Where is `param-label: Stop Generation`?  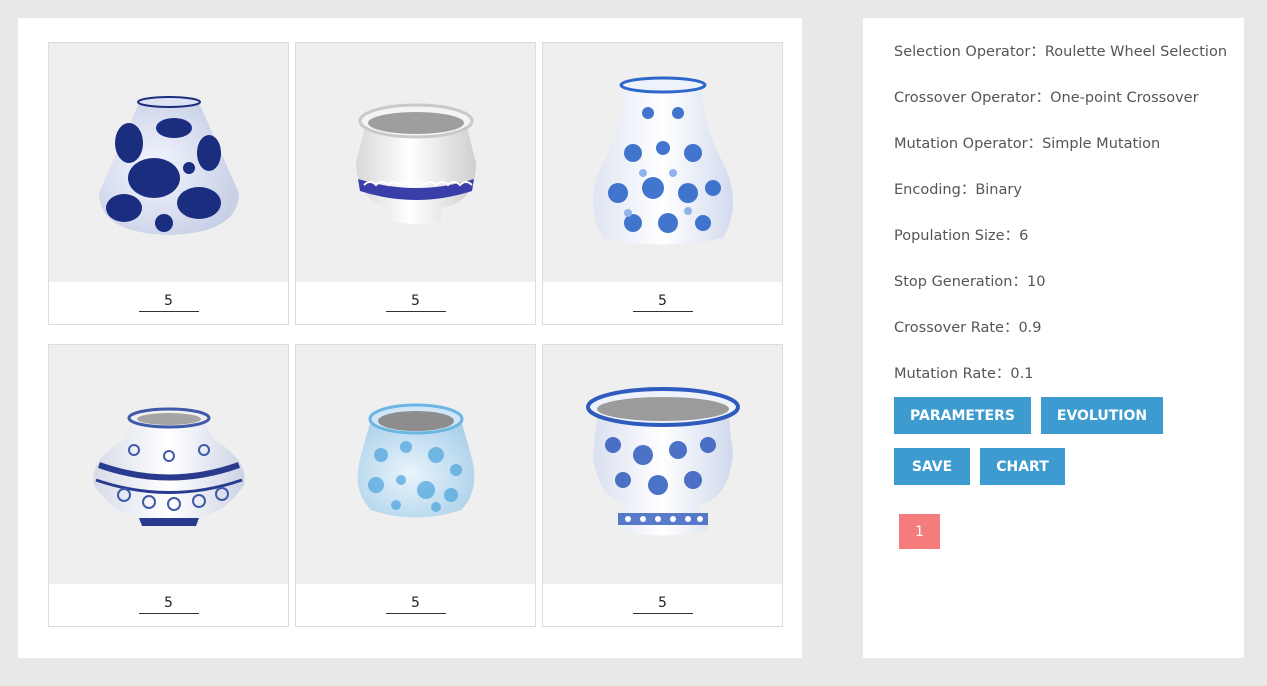 param-label: Stop Generation is located at coordinates (953, 282).